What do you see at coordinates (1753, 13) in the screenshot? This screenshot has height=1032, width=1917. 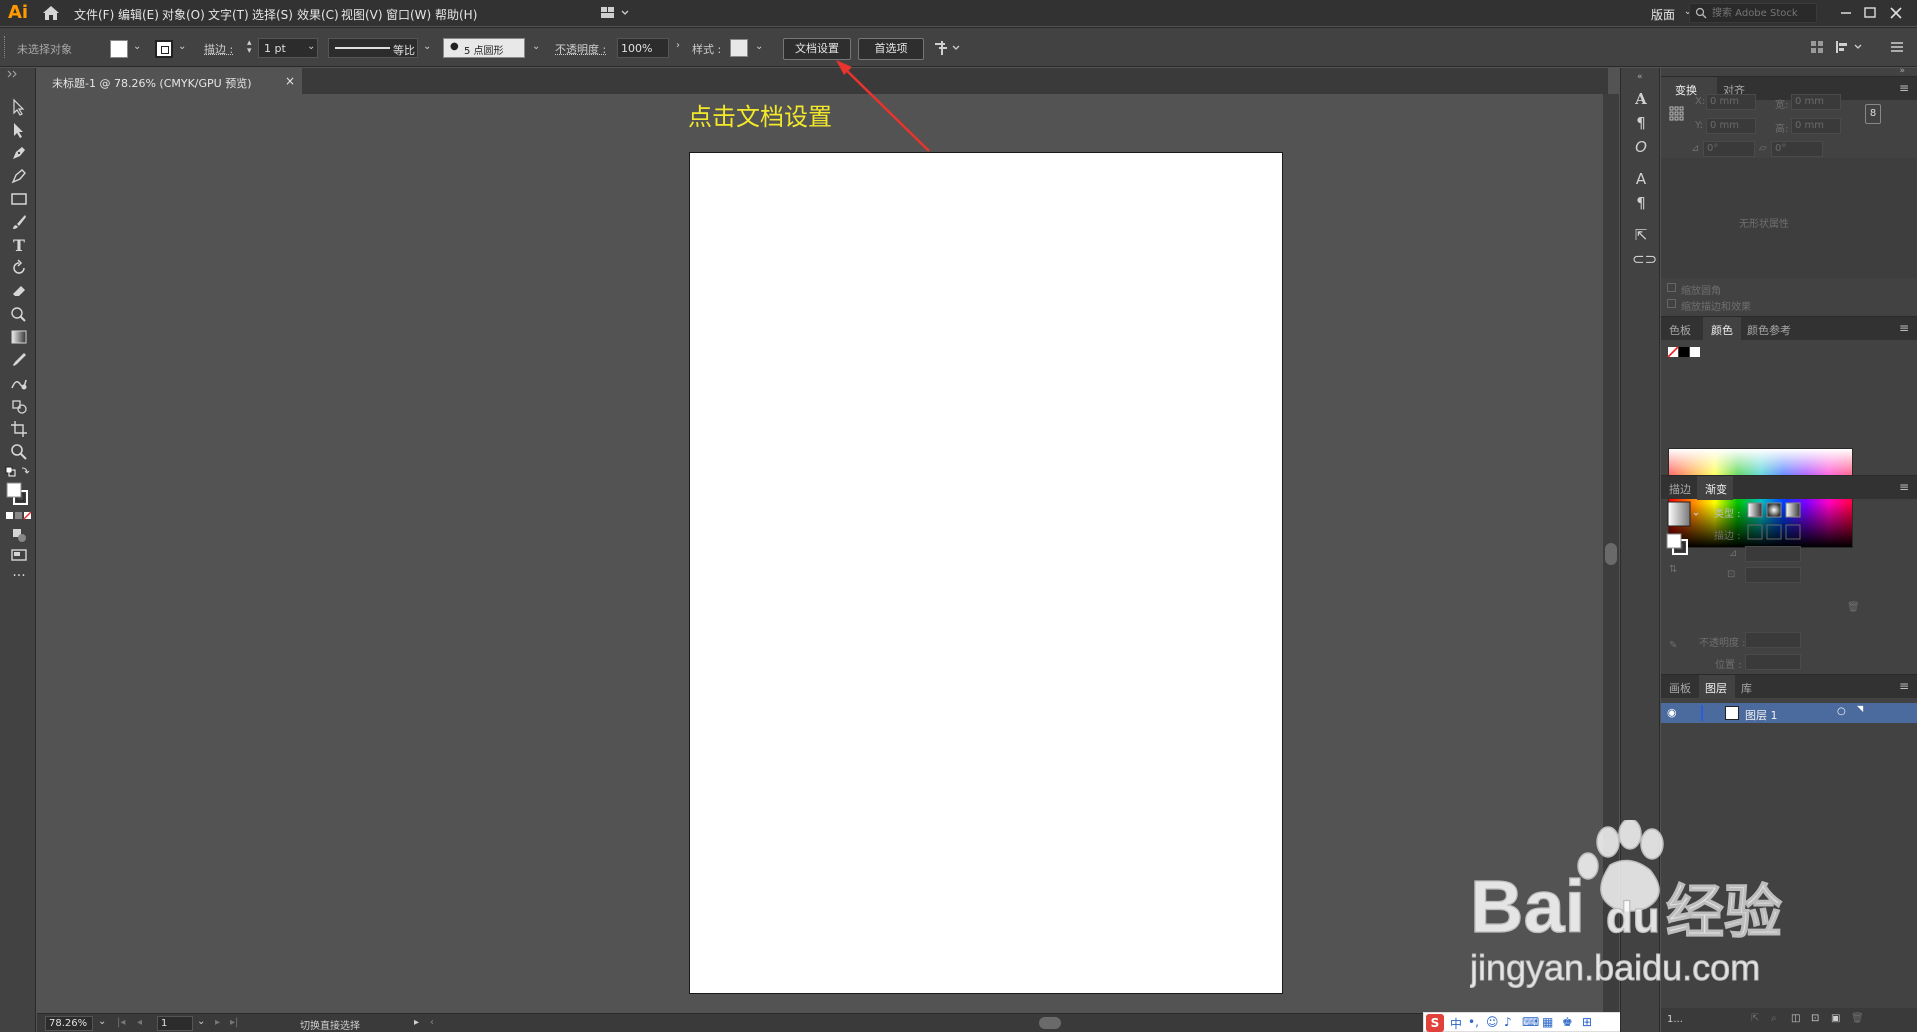 I see `adobe-stock-search` at bounding box center [1753, 13].